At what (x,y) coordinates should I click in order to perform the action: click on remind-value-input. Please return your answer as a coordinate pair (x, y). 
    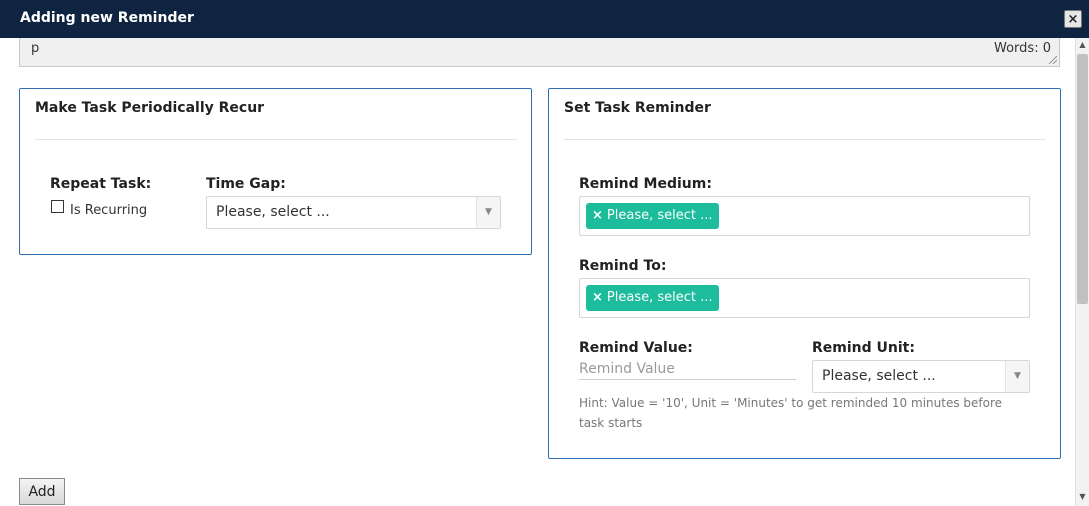
    Looking at the image, I should click on (687, 369).